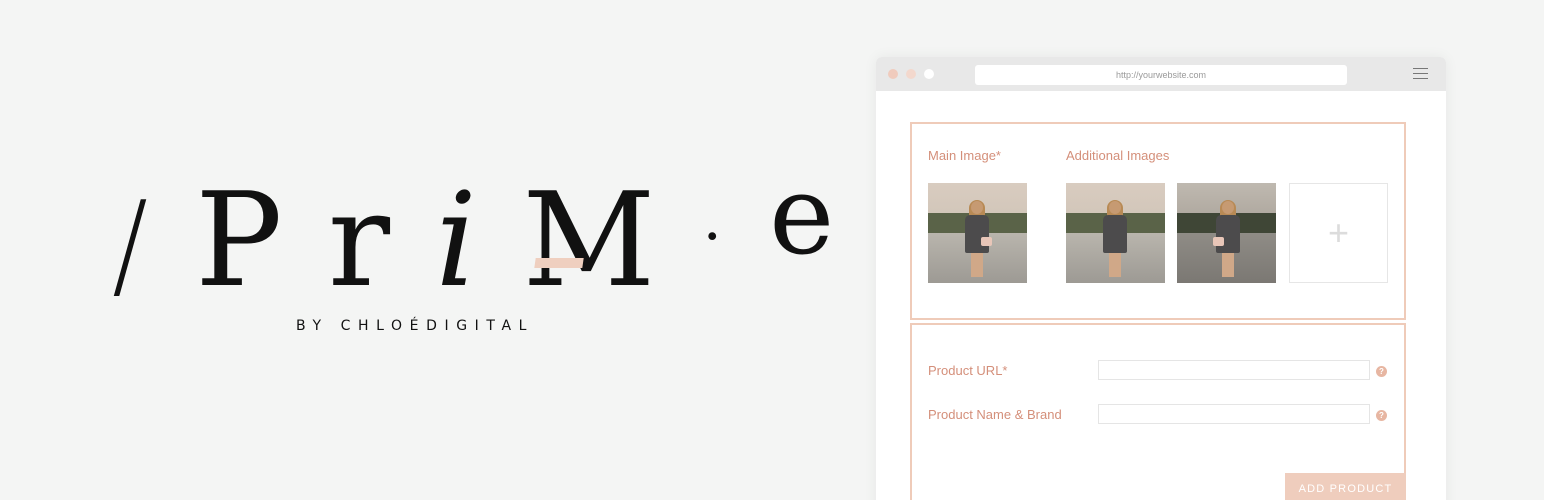 The image size is (1544, 500). Describe the element at coordinates (964, 155) in the screenshot. I see `main-image-label: Main Image*` at that location.